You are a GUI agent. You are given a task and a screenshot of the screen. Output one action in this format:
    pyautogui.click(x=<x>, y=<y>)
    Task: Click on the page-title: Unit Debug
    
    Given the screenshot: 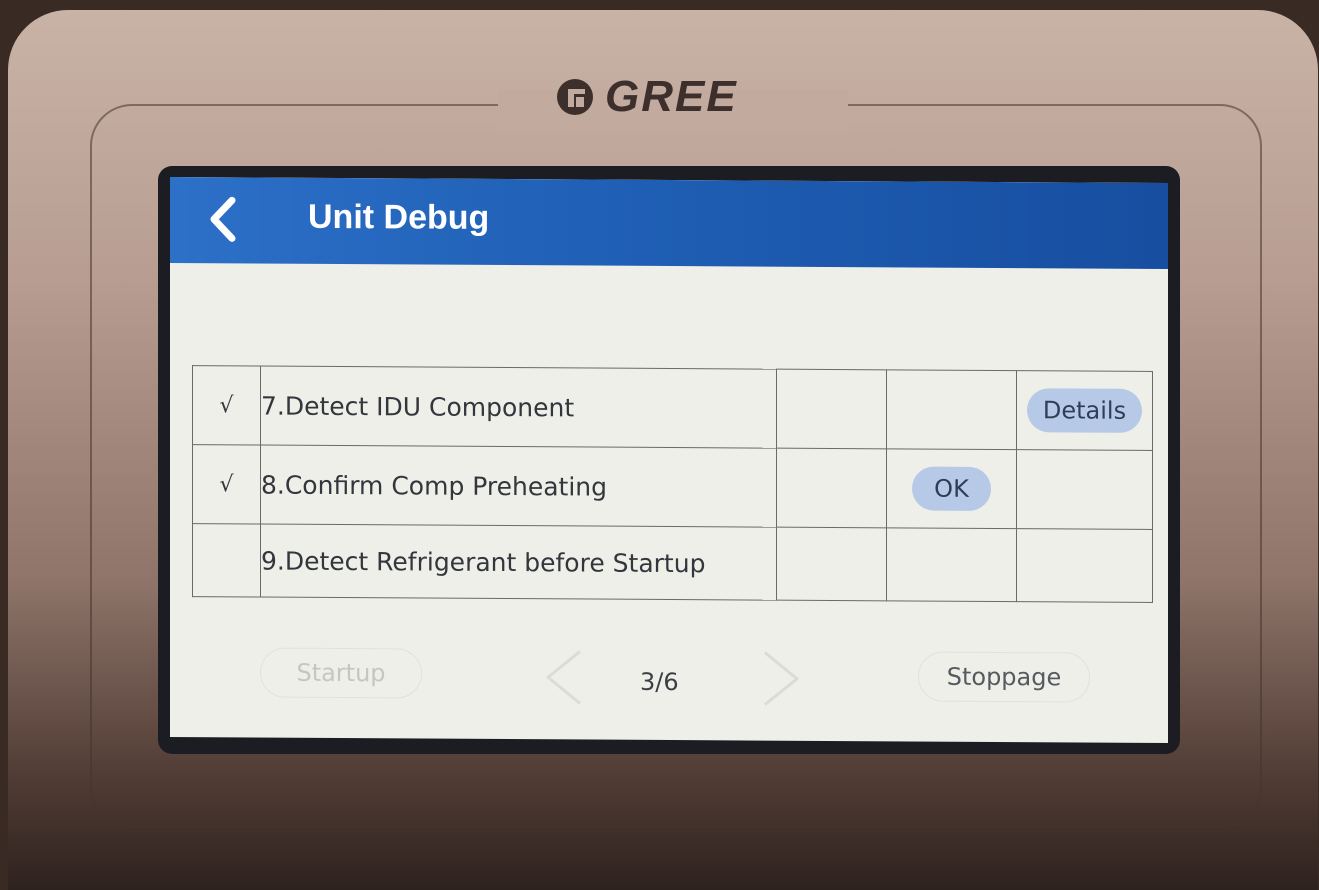 What is the action you would take?
    pyautogui.click(x=399, y=217)
    